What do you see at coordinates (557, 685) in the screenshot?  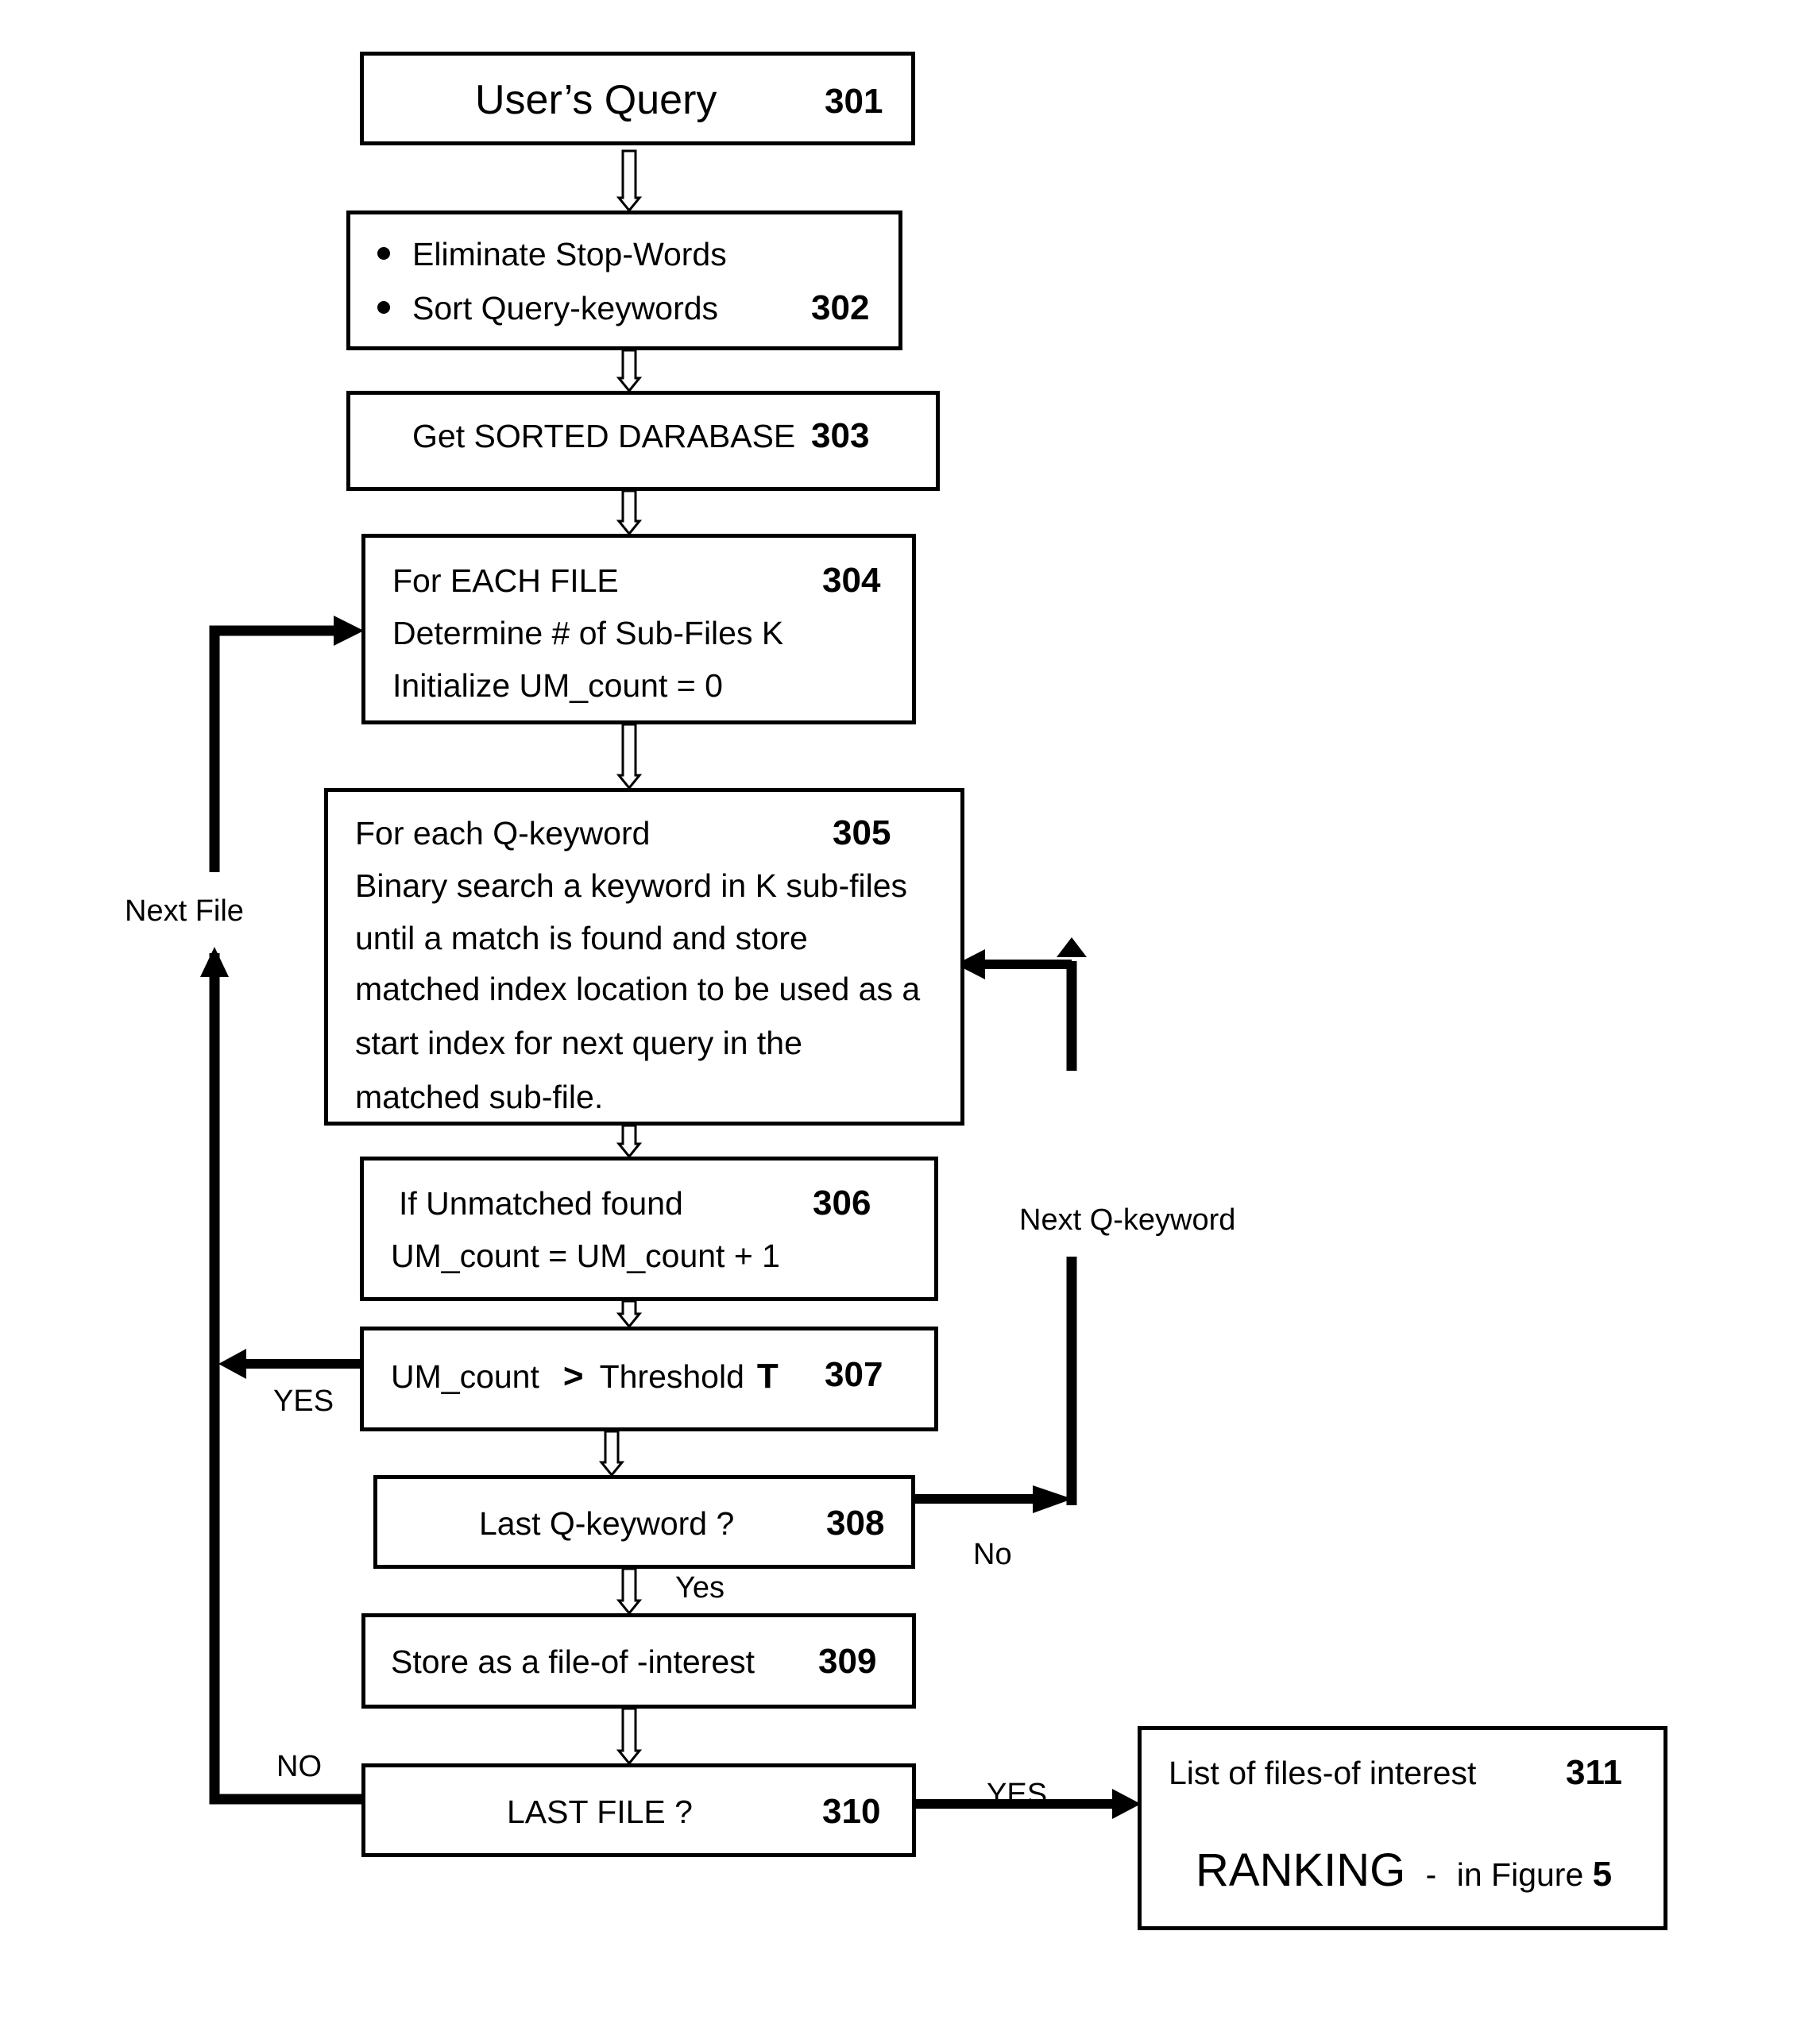 I see `step-304-line-3: Initialize UM_count = 0` at bounding box center [557, 685].